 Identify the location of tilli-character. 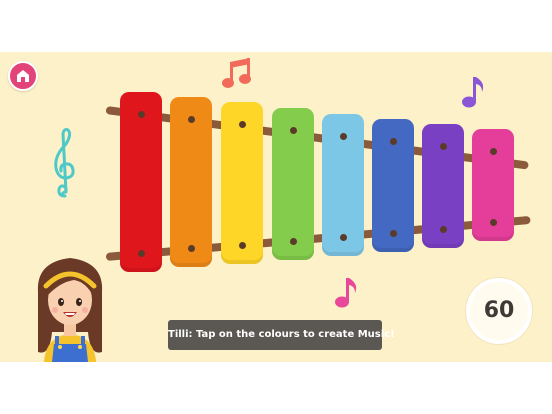
(70, 310).